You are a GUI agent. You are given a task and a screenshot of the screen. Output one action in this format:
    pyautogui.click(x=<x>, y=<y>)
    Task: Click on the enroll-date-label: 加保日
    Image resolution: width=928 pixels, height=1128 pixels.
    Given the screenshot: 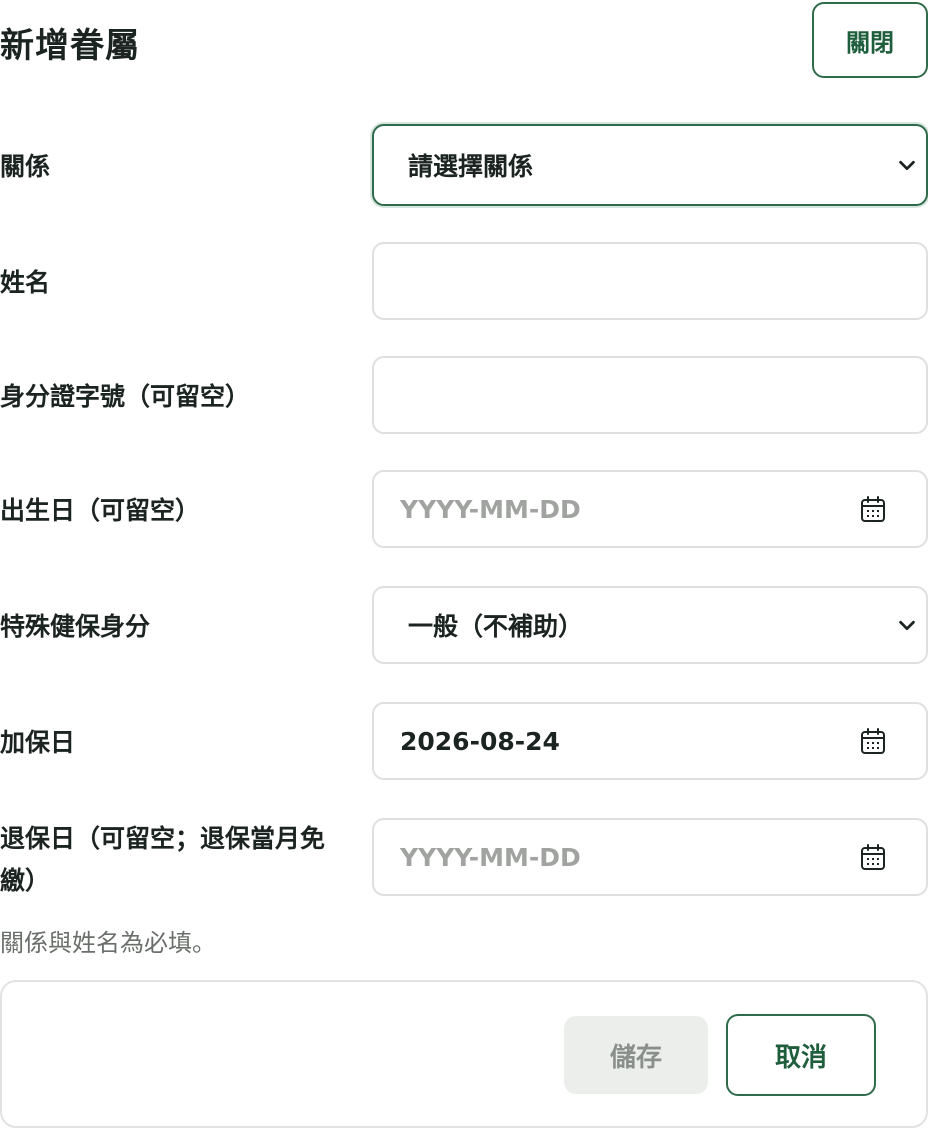 What is the action you would take?
    pyautogui.click(x=38, y=742)
    